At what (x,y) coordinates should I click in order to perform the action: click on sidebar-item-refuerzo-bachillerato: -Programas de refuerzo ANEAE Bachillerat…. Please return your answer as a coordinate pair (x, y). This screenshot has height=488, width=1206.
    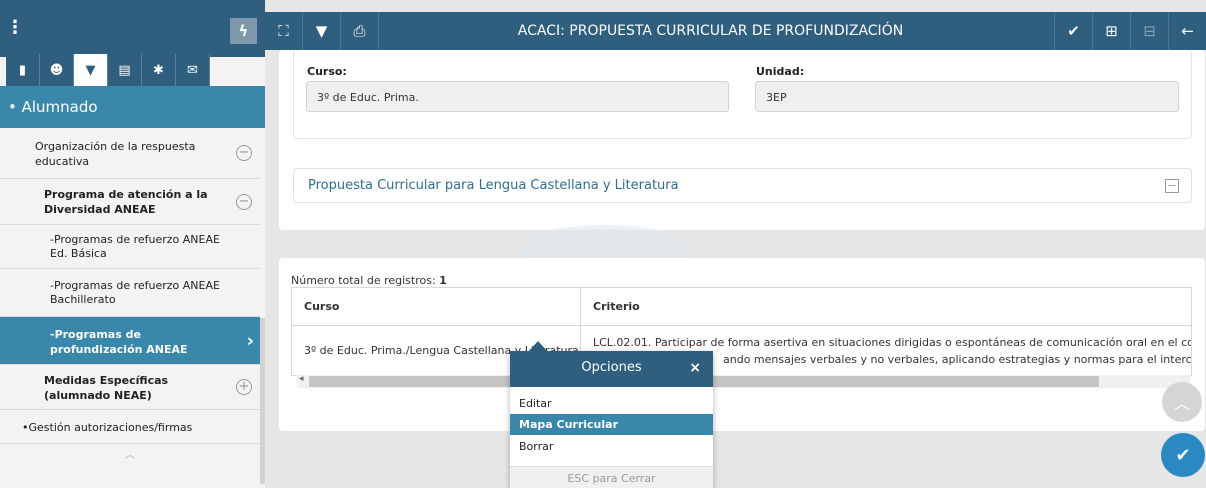
    Looking at the image, I should click on (130, 293).